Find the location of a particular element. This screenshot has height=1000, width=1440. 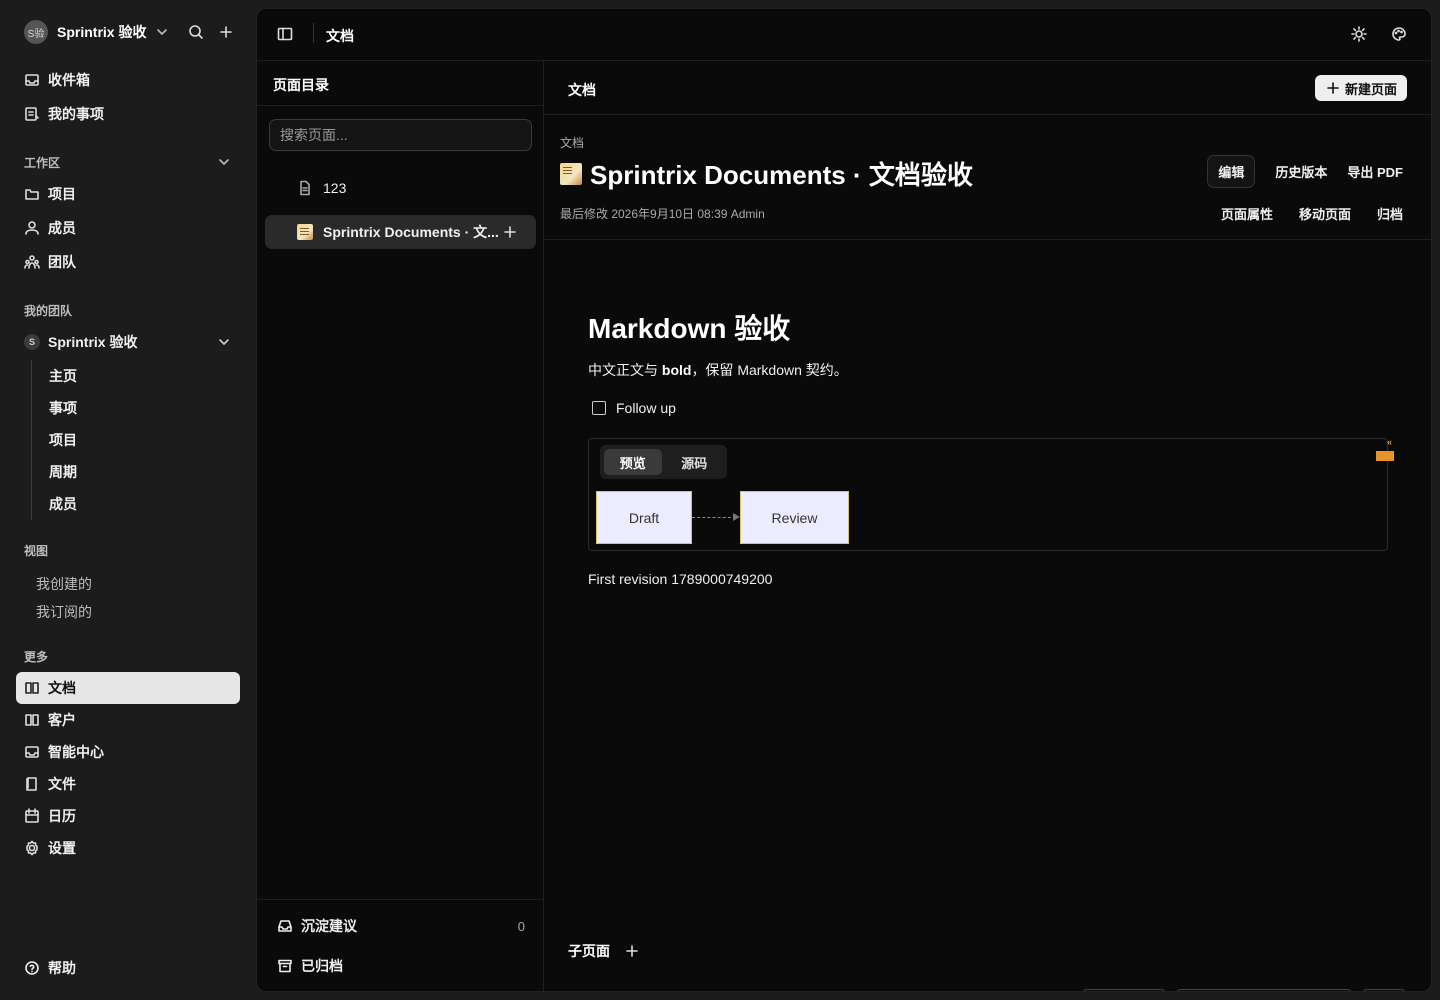

directory-heading: 页面目录 is located at coordinates (400, 83).